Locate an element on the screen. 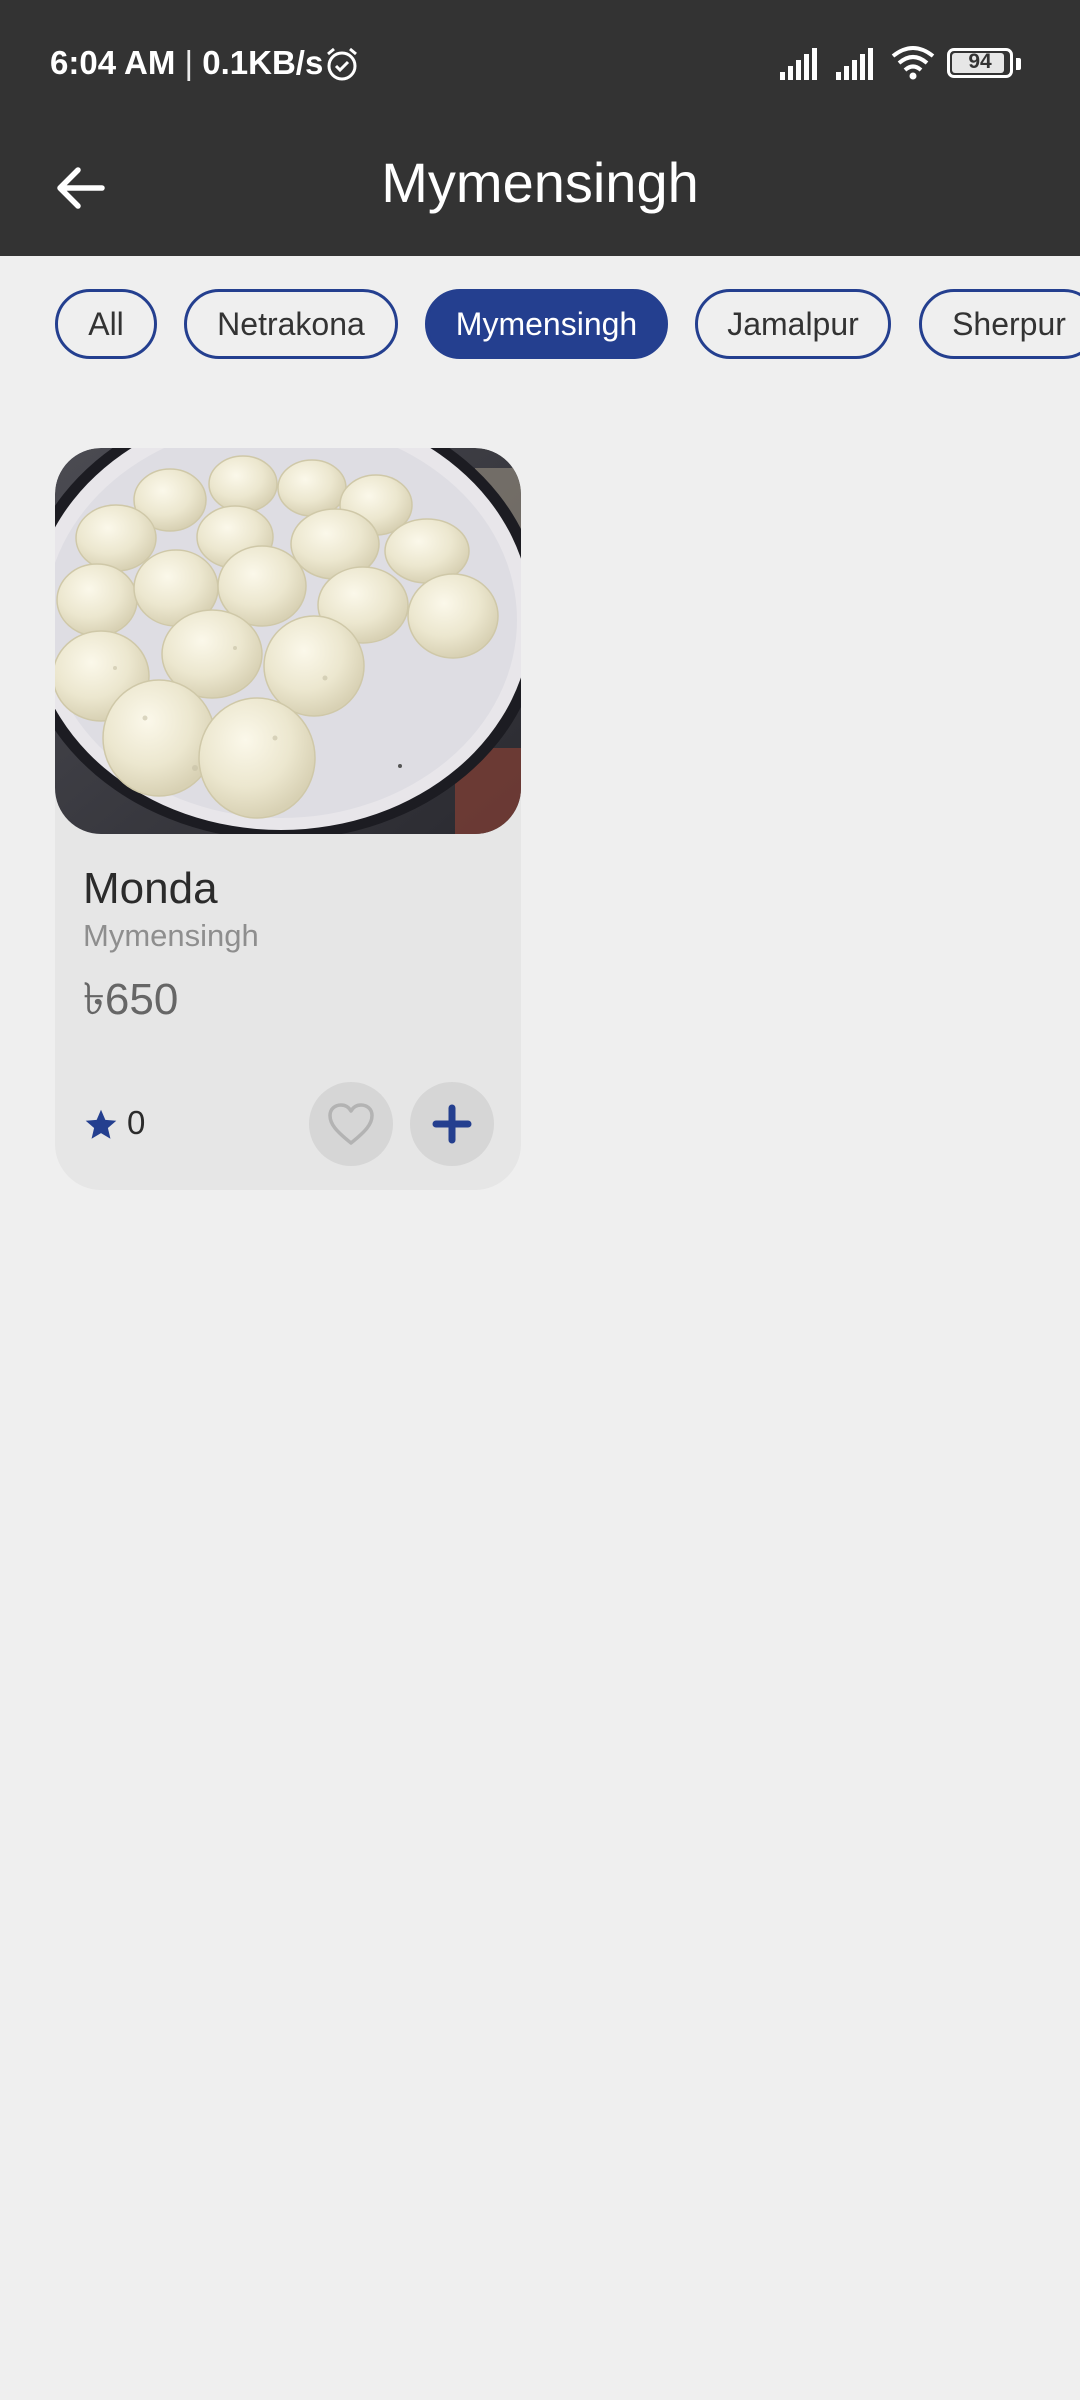  product-rating: 0 is located at coordinates (136, 1122).